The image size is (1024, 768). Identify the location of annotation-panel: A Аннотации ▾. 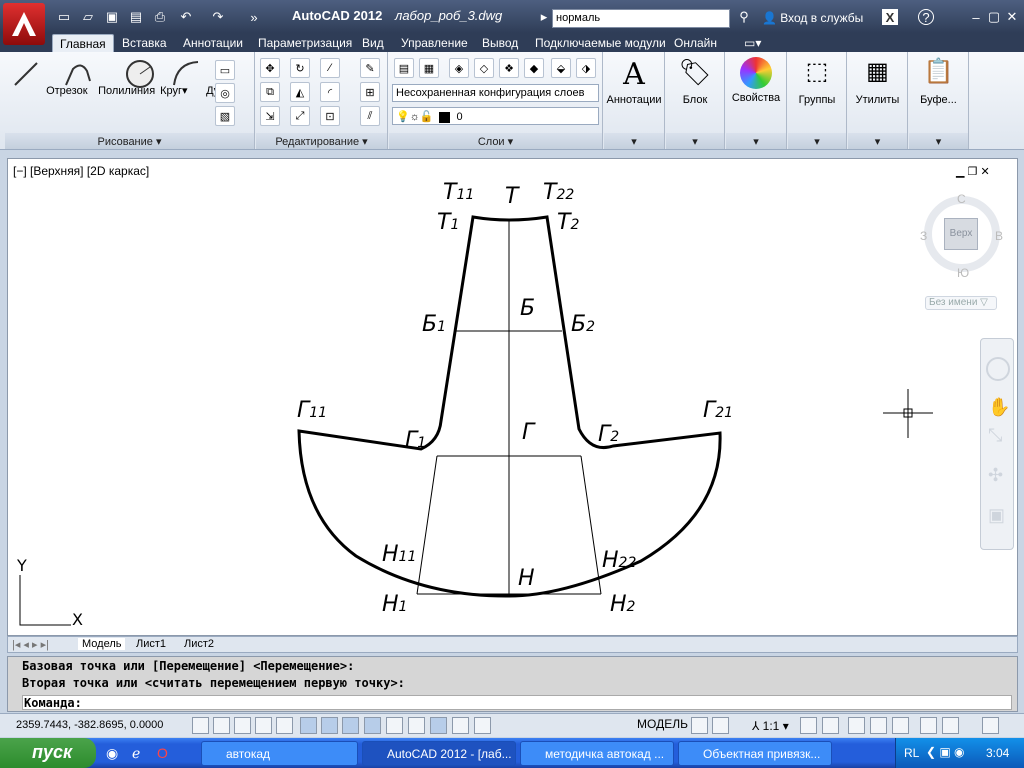
(634, 100).